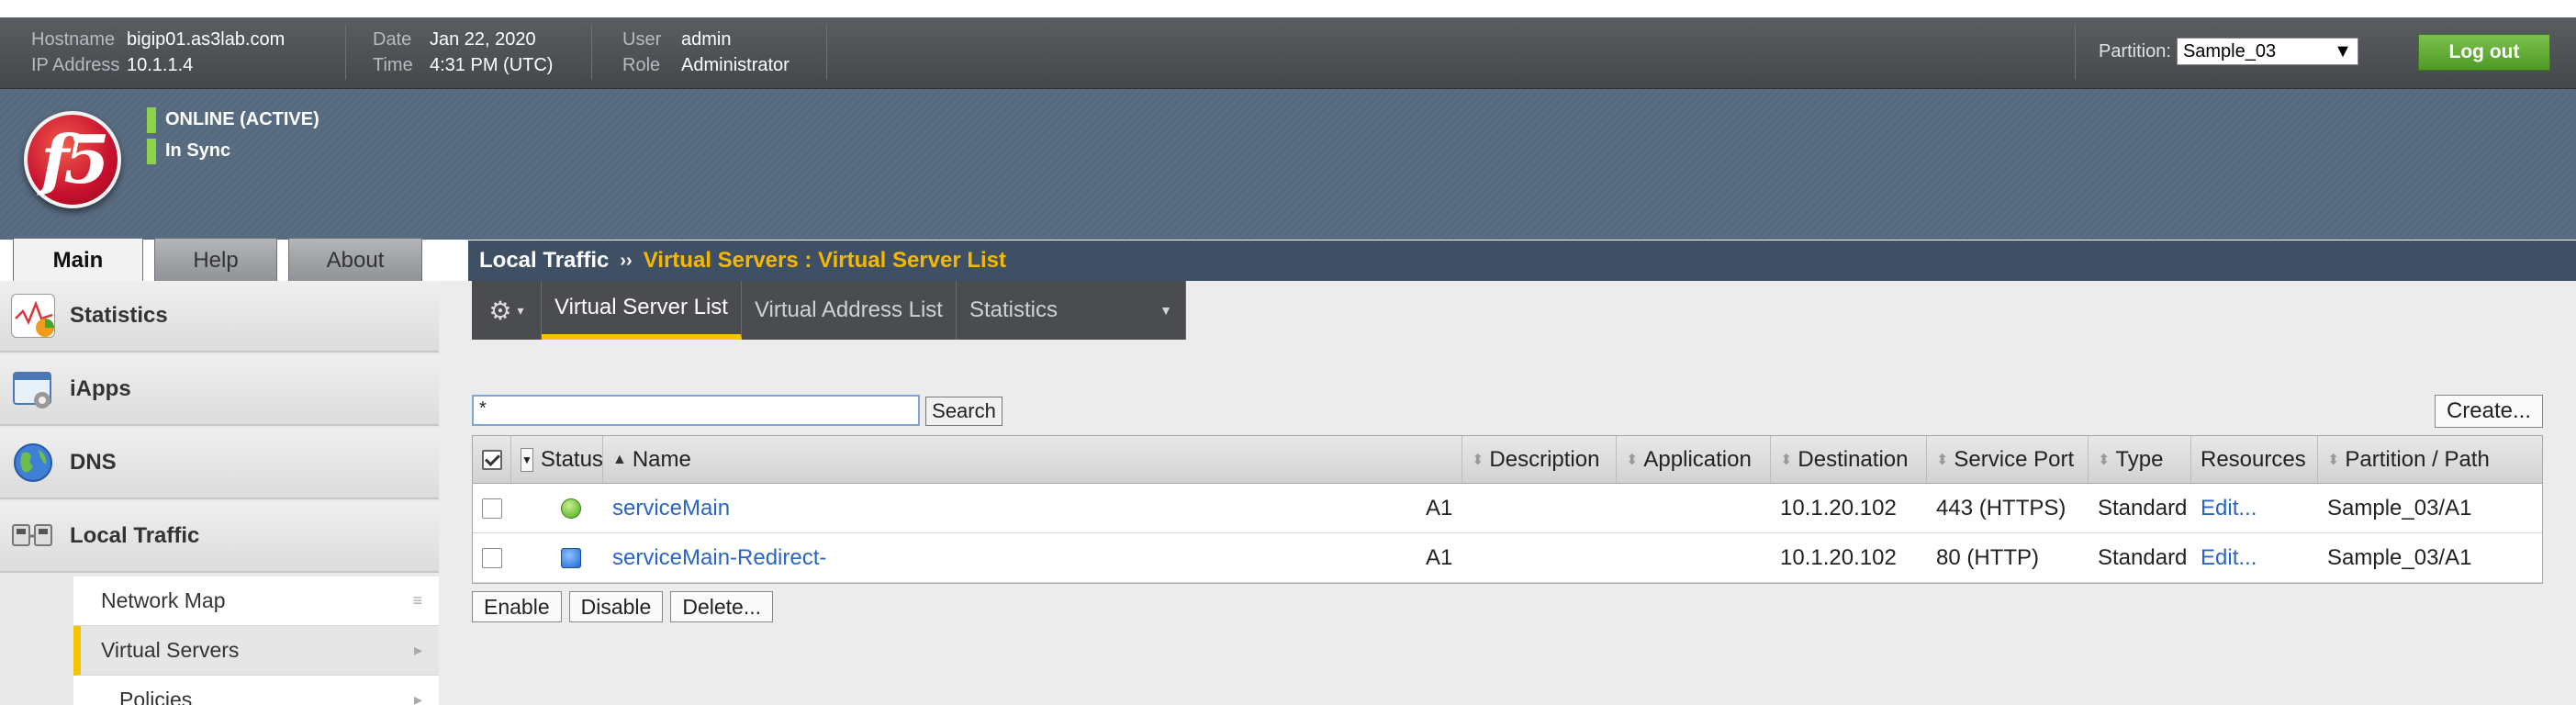 The image size is (2576, 705). What do you see at coordinates (219, 464) in the screenshot?
I see `nav-item-dns: DNS` at bounding box center [219, 464].